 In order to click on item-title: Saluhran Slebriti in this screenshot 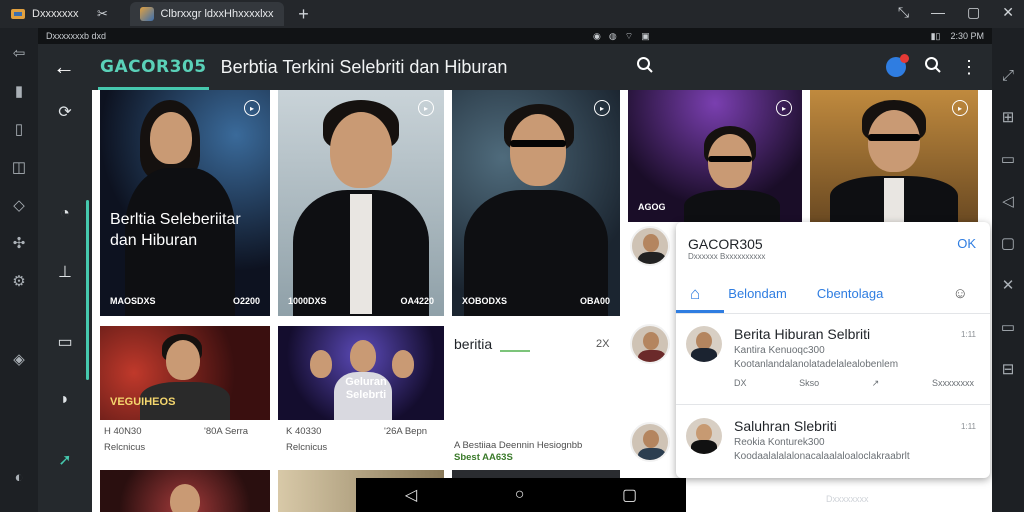, I will do `click(785, 426)`.